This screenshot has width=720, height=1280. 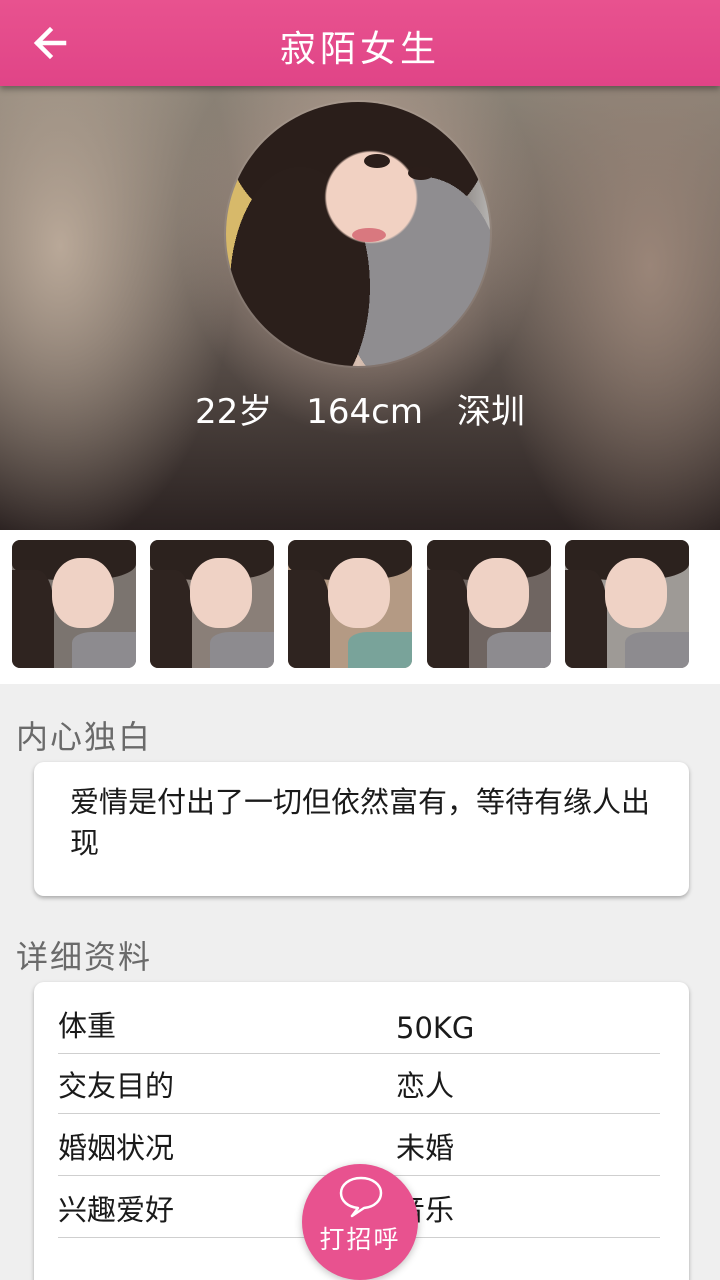 I want to click on detail-key: 交友目的, so click(x=116, y=1086).